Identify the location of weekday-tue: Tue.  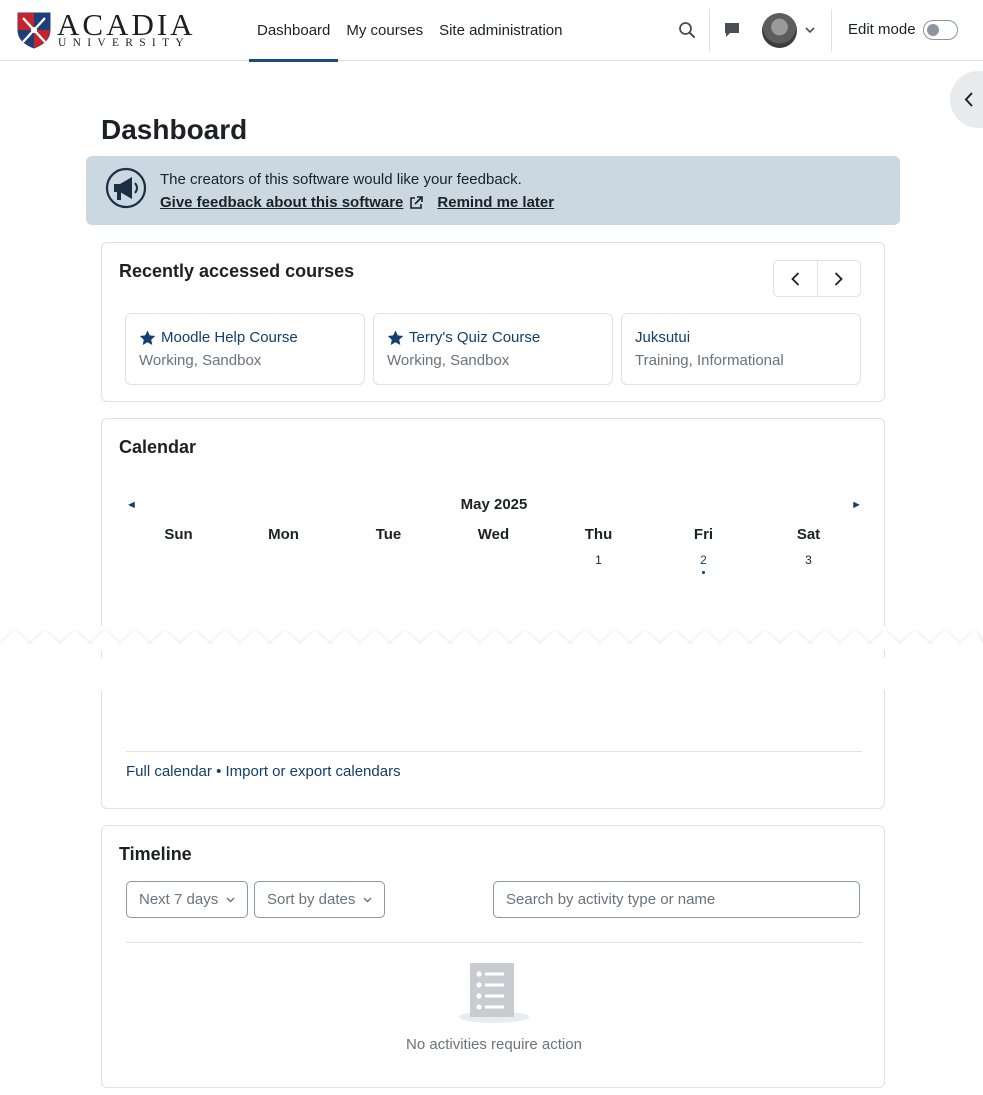
(388, 534).